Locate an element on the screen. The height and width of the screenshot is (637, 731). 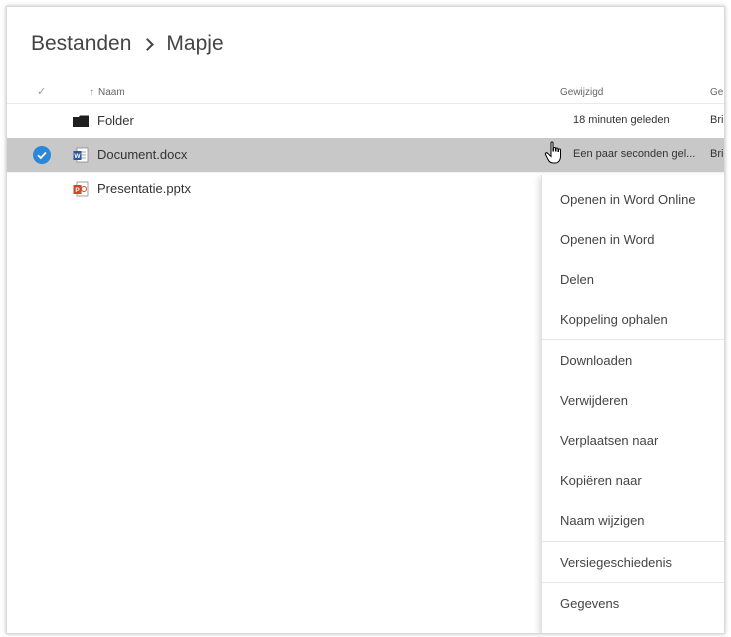
menu-item-get-link: Koppeling ophalen is located at coordinates (633, 319).